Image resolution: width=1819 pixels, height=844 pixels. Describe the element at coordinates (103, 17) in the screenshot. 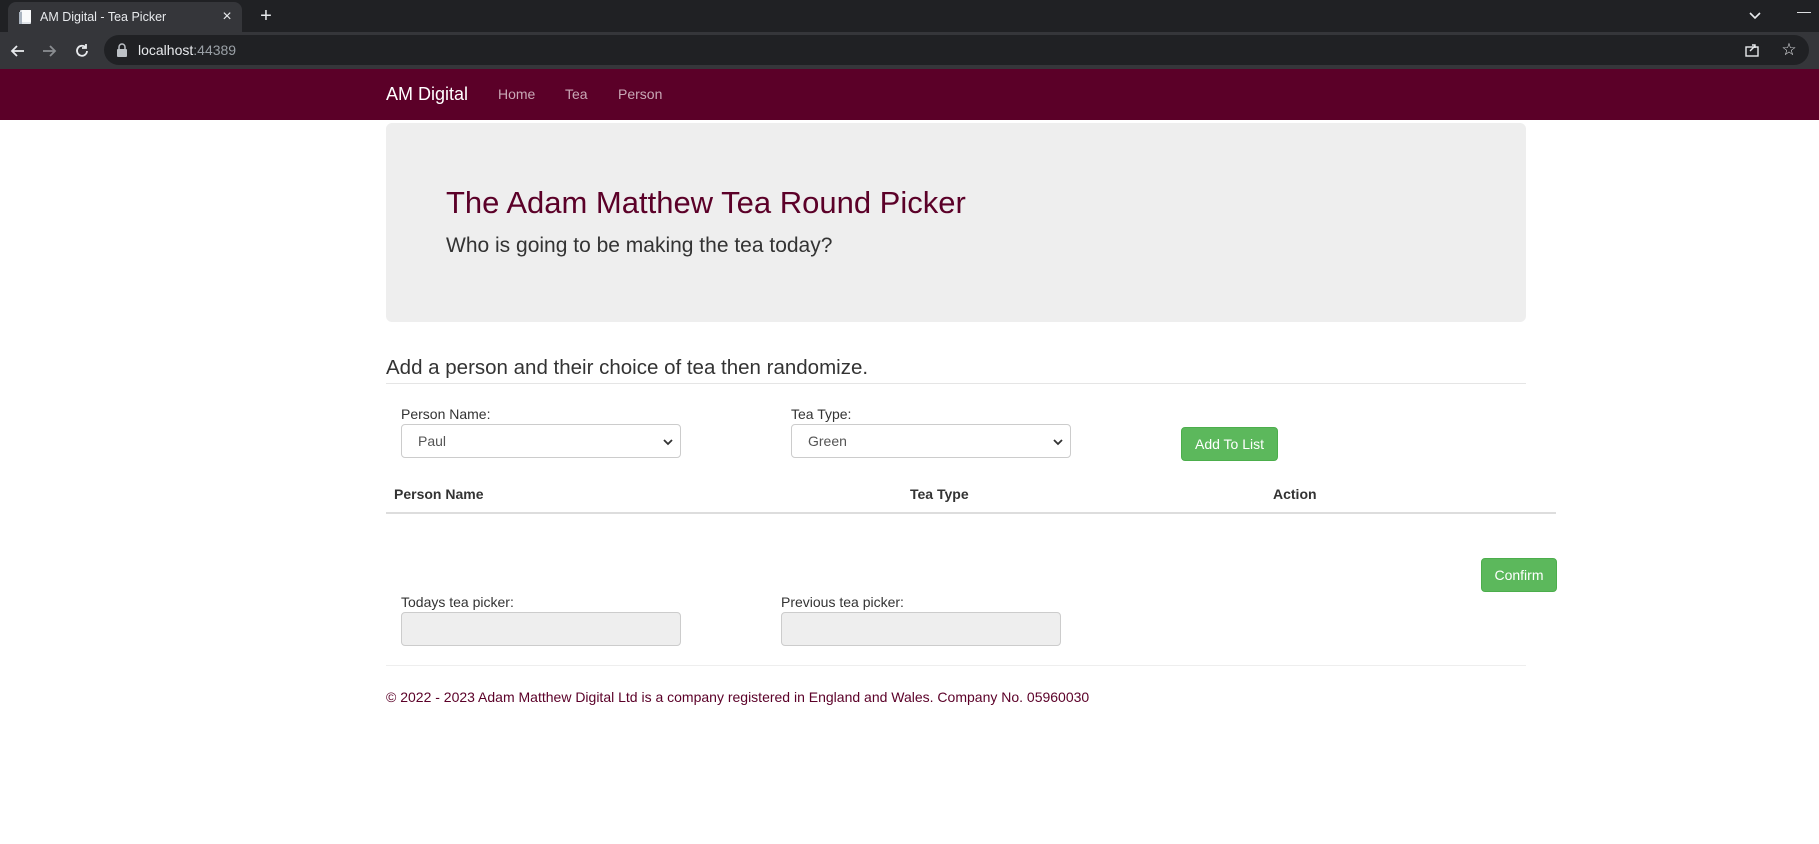

I see `tab-title: AM Digital - Tea Picker` at that location.